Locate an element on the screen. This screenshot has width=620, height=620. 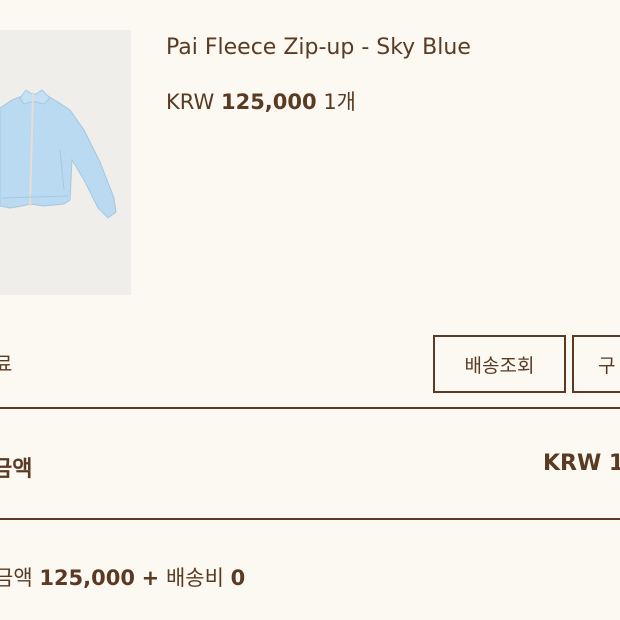
product-name: Pai Fleece Zip-up - Sky Blue is located at coordinates (318, 47).